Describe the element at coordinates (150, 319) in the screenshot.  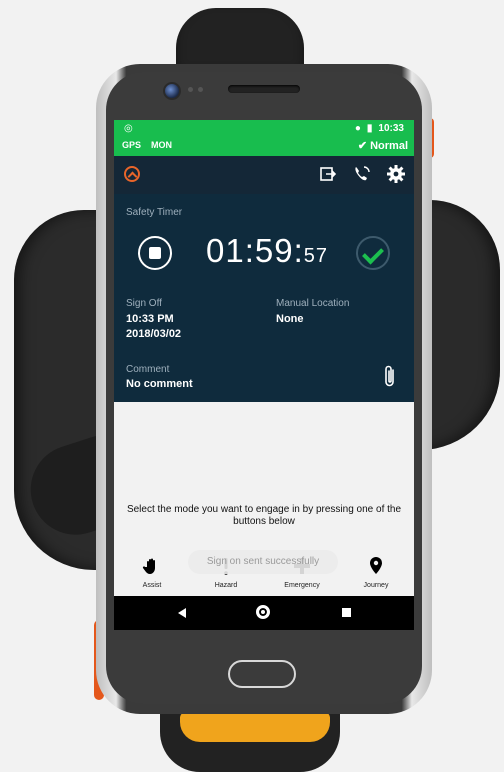
I see `sign-off-time: 10:33 PM` at that location.